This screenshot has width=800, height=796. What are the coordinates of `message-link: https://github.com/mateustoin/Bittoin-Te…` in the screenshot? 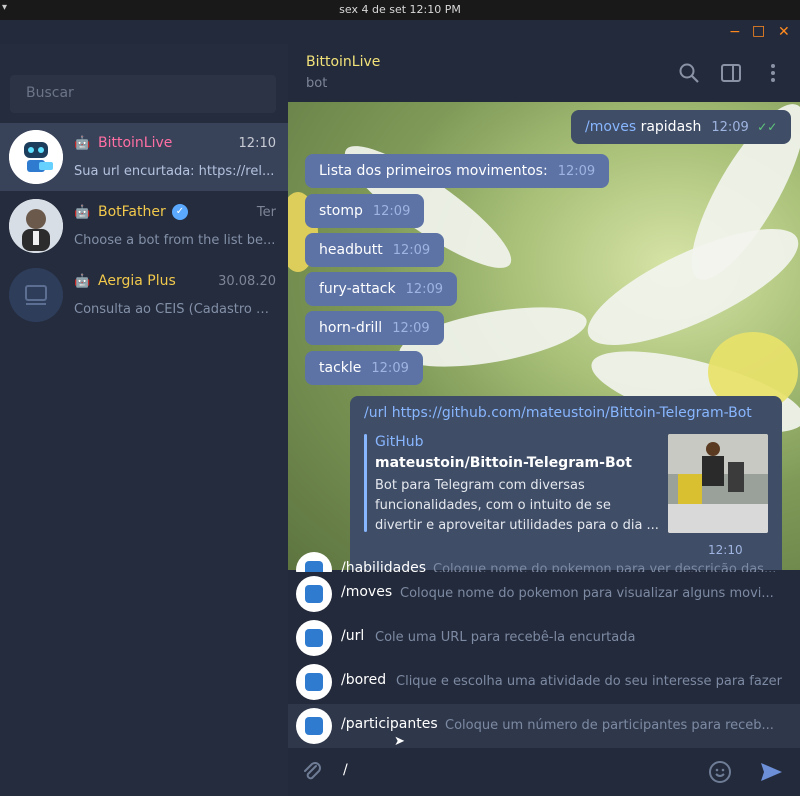 It's located at (572, 413).